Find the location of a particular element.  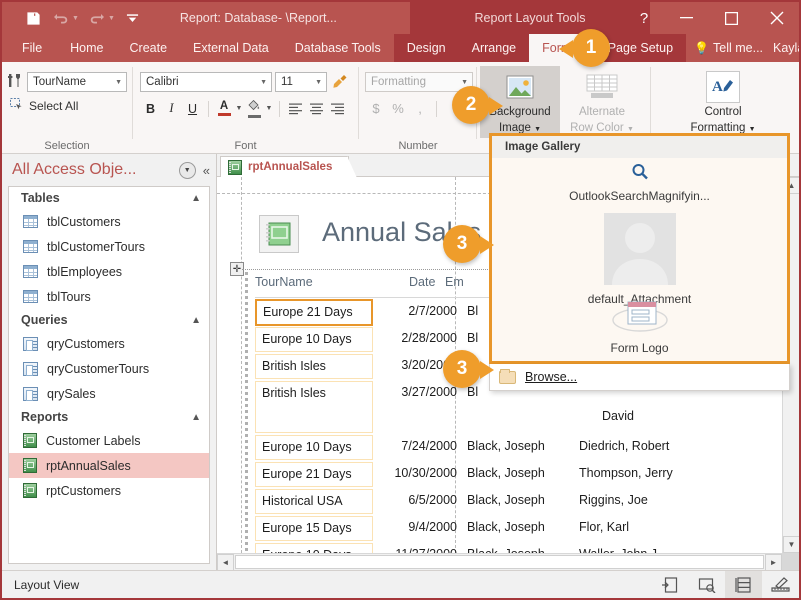

layout-view-icon is located at coordinates (743, 584).